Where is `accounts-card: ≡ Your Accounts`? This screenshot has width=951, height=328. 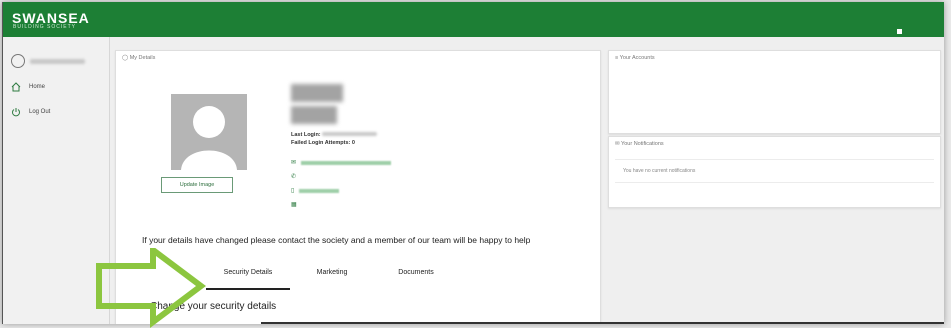
accounts-card: ≡ Your Accounts is located at coordinates (774, 92).